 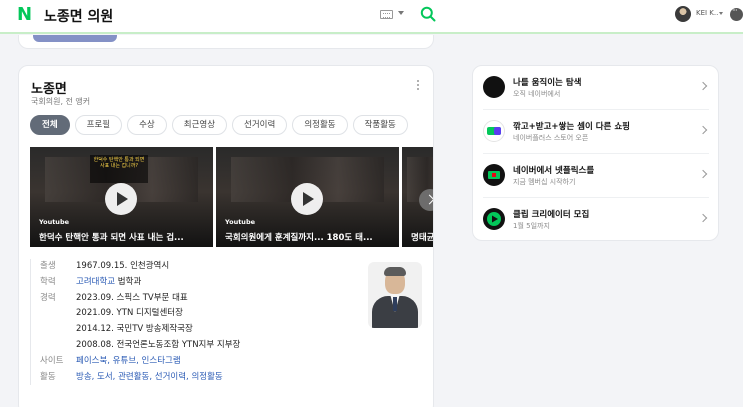 I want to click on promo-title: 네이버에서 넷플릭스를, so click(x=554, y=171).